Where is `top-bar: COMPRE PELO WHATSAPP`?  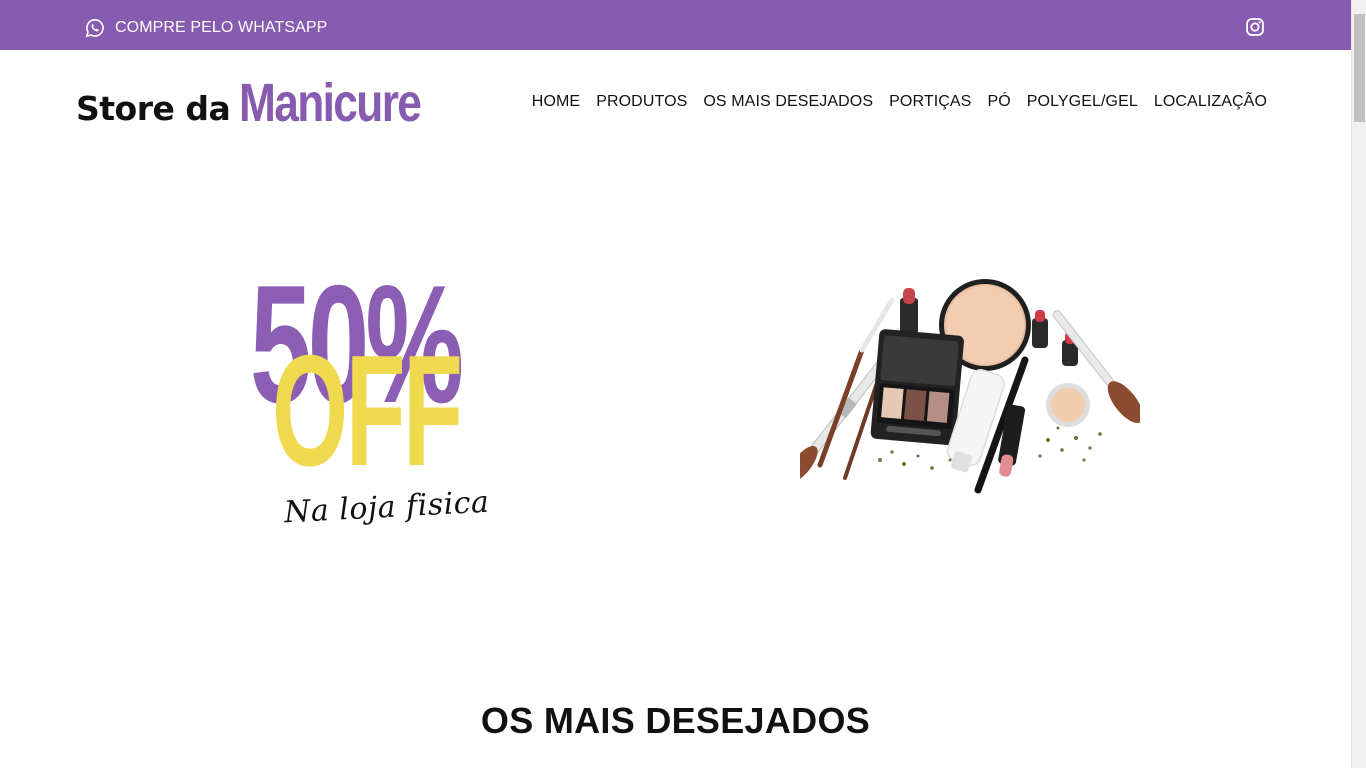
top-bar: COMPRE PELO WHATSAPP is located at coordinates (675, 25).